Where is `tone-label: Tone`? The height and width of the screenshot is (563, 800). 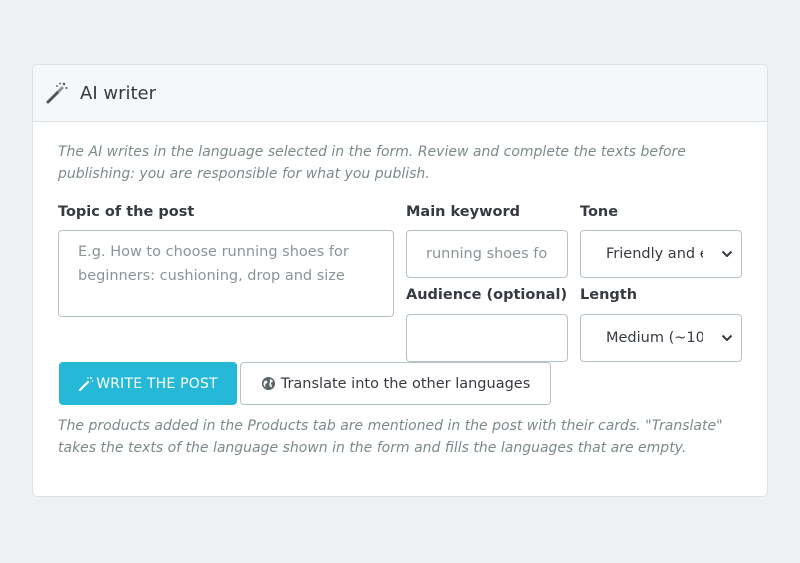 tone-label: Tone is located at coordinates (599, 212).